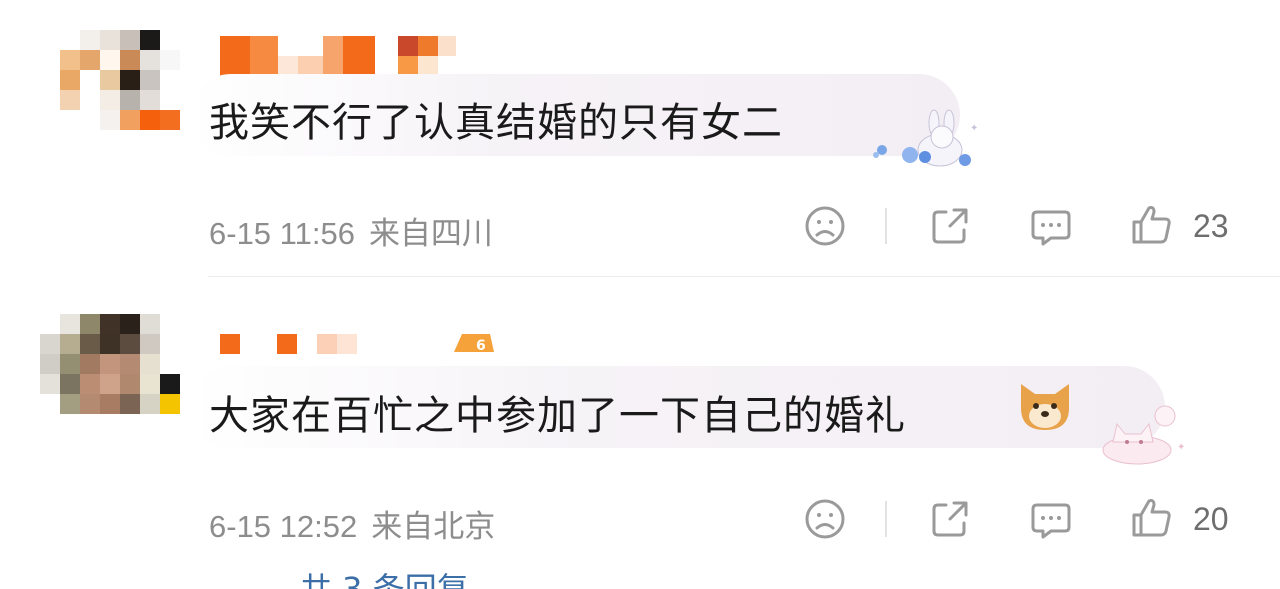 The image size is (1280, 589). Describe the element at coordinates (359, 523) in the screenshot. I see `comment-meta: 6-15 12:52 来自北京` at that location.